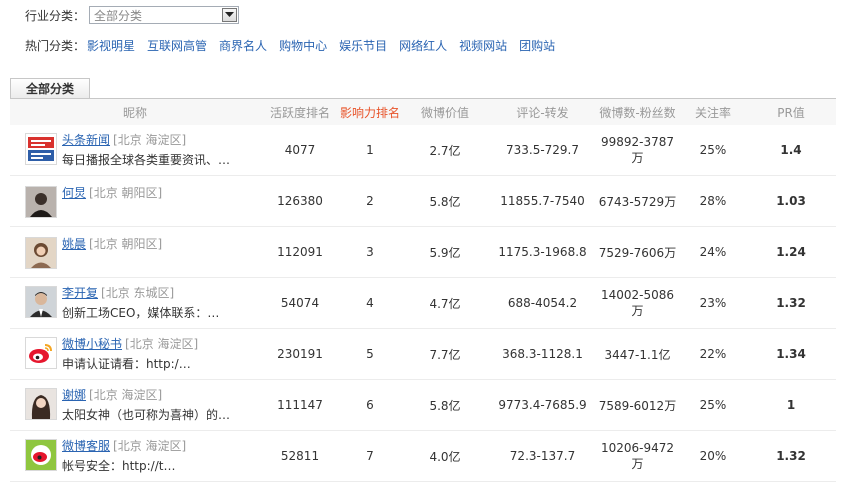 This screenshot has width=848, height=482. Describe the element at coordinates (135, 112) in the screenshot. I see `col-header-nickname: 昵称` at that location.